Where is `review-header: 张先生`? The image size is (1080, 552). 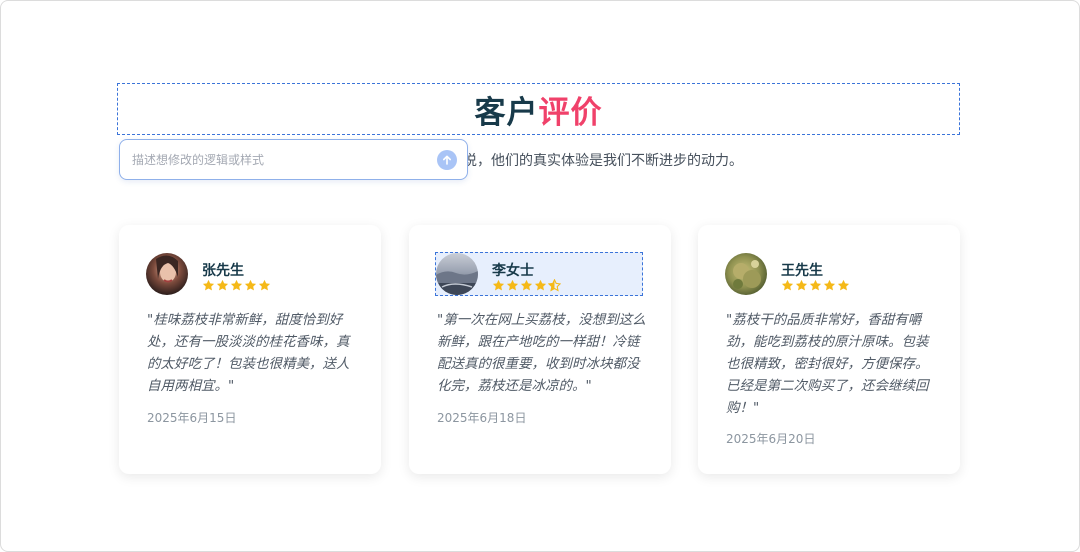 review-header: 张先生 is located at coordinates (250, 274).